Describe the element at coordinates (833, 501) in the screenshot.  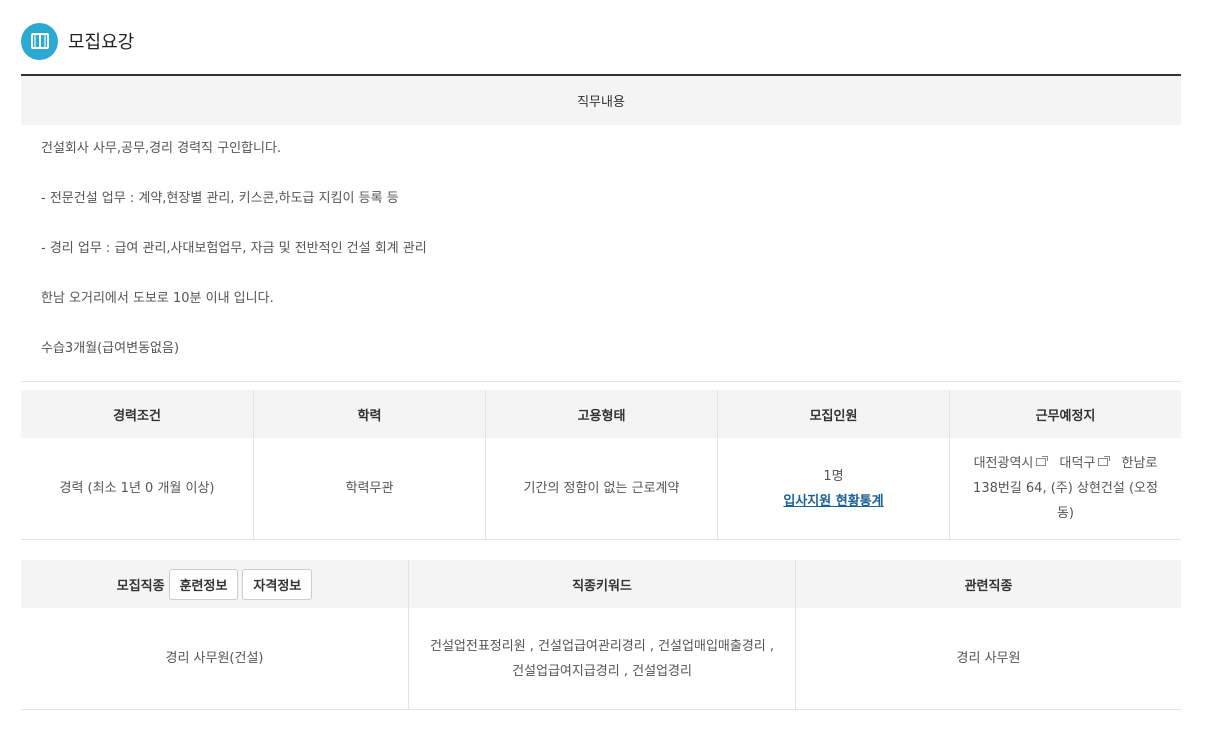
I see `applicant-stats-link: 입사지원 현황통계` at that location.